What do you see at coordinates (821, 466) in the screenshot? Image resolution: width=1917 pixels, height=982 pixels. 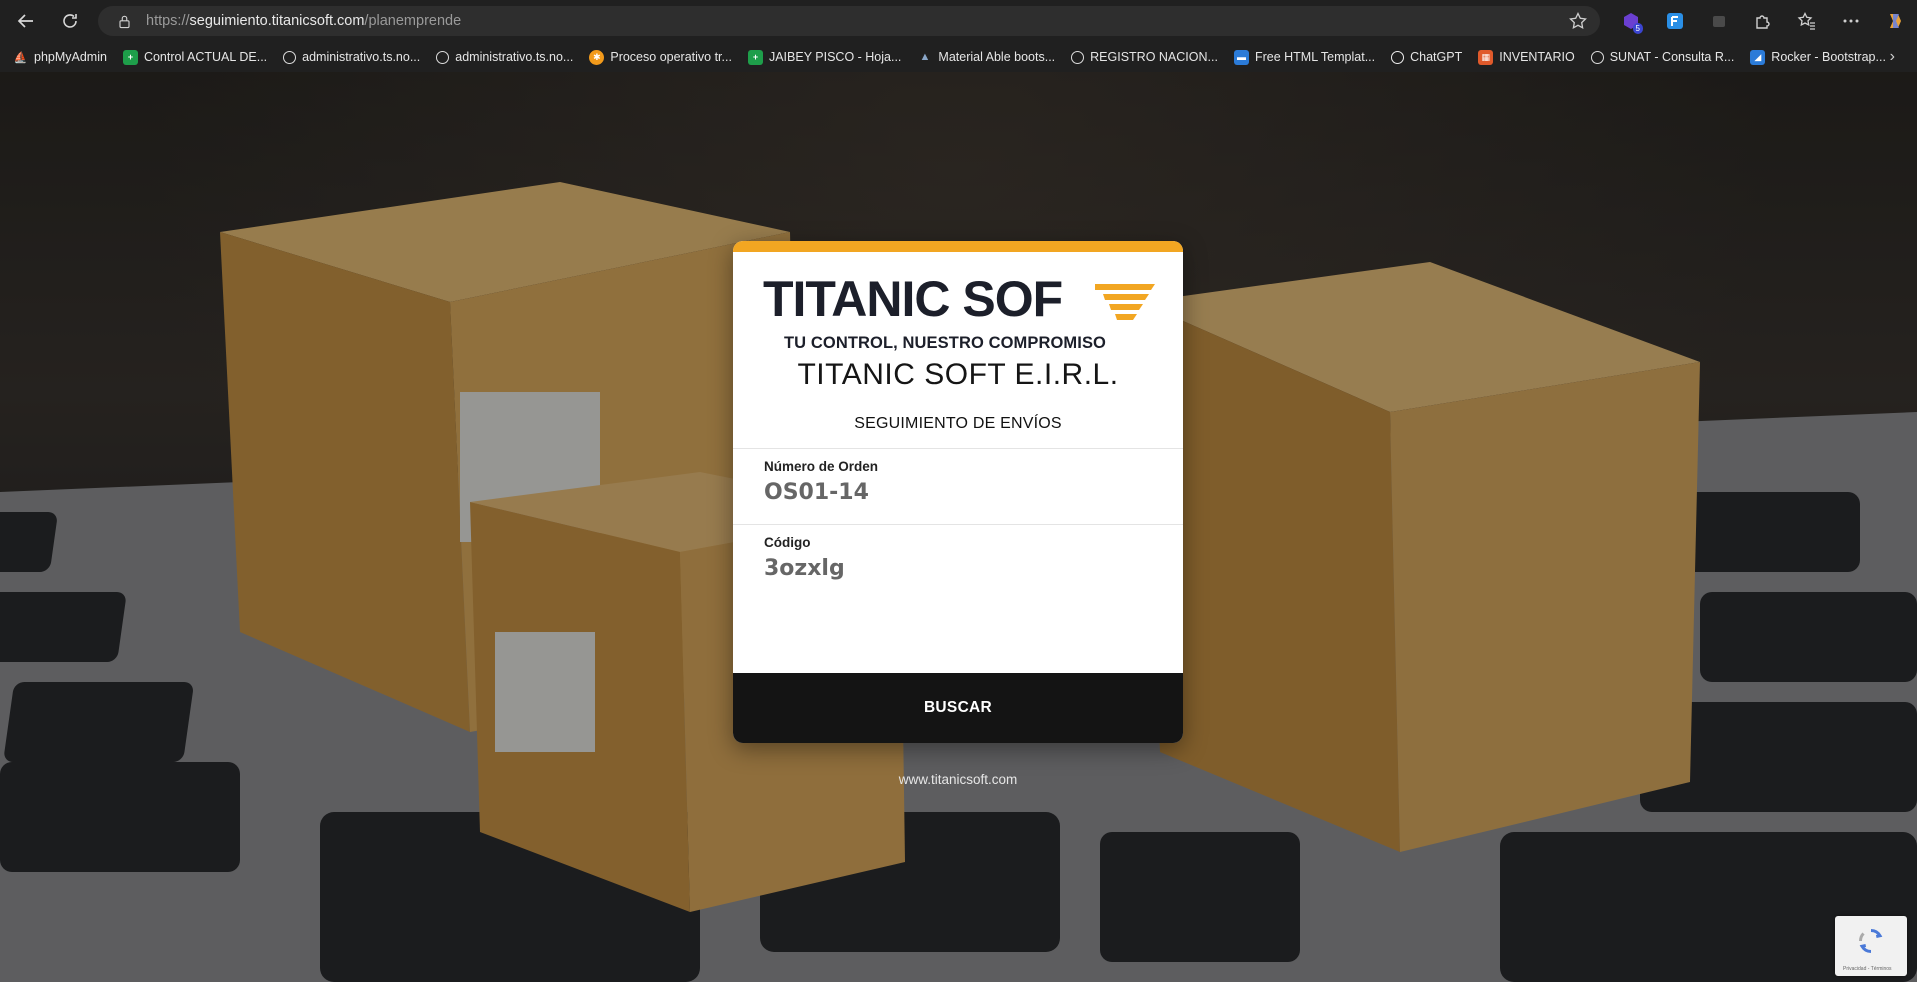 I see `order-number-label: Número de Orden` at bounding box center [821, 466].